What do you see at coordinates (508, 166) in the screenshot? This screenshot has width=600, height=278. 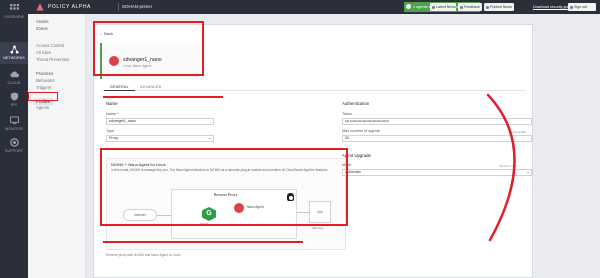 I see `version-label: Version 1.0.0` at bounding box center [508, 166].